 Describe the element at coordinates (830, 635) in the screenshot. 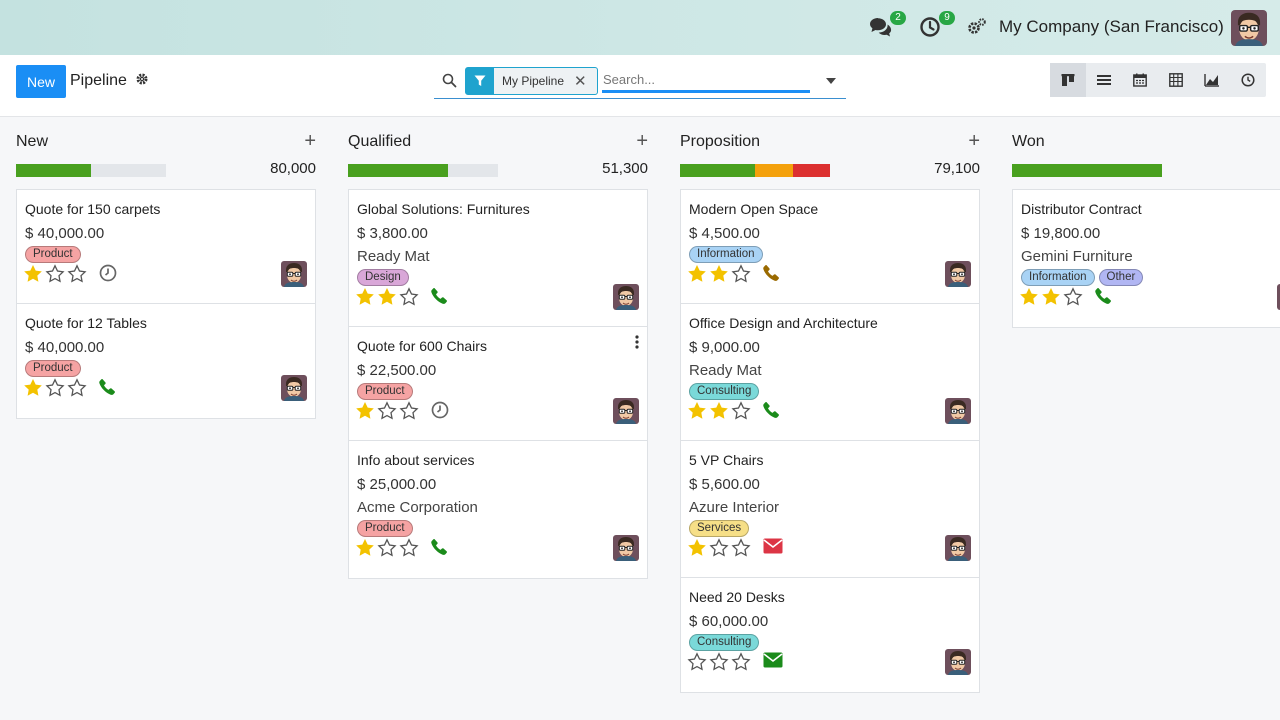

I see `opportunity-card: Need 20 Desks $ 60,000.00 Consulting` at that location.